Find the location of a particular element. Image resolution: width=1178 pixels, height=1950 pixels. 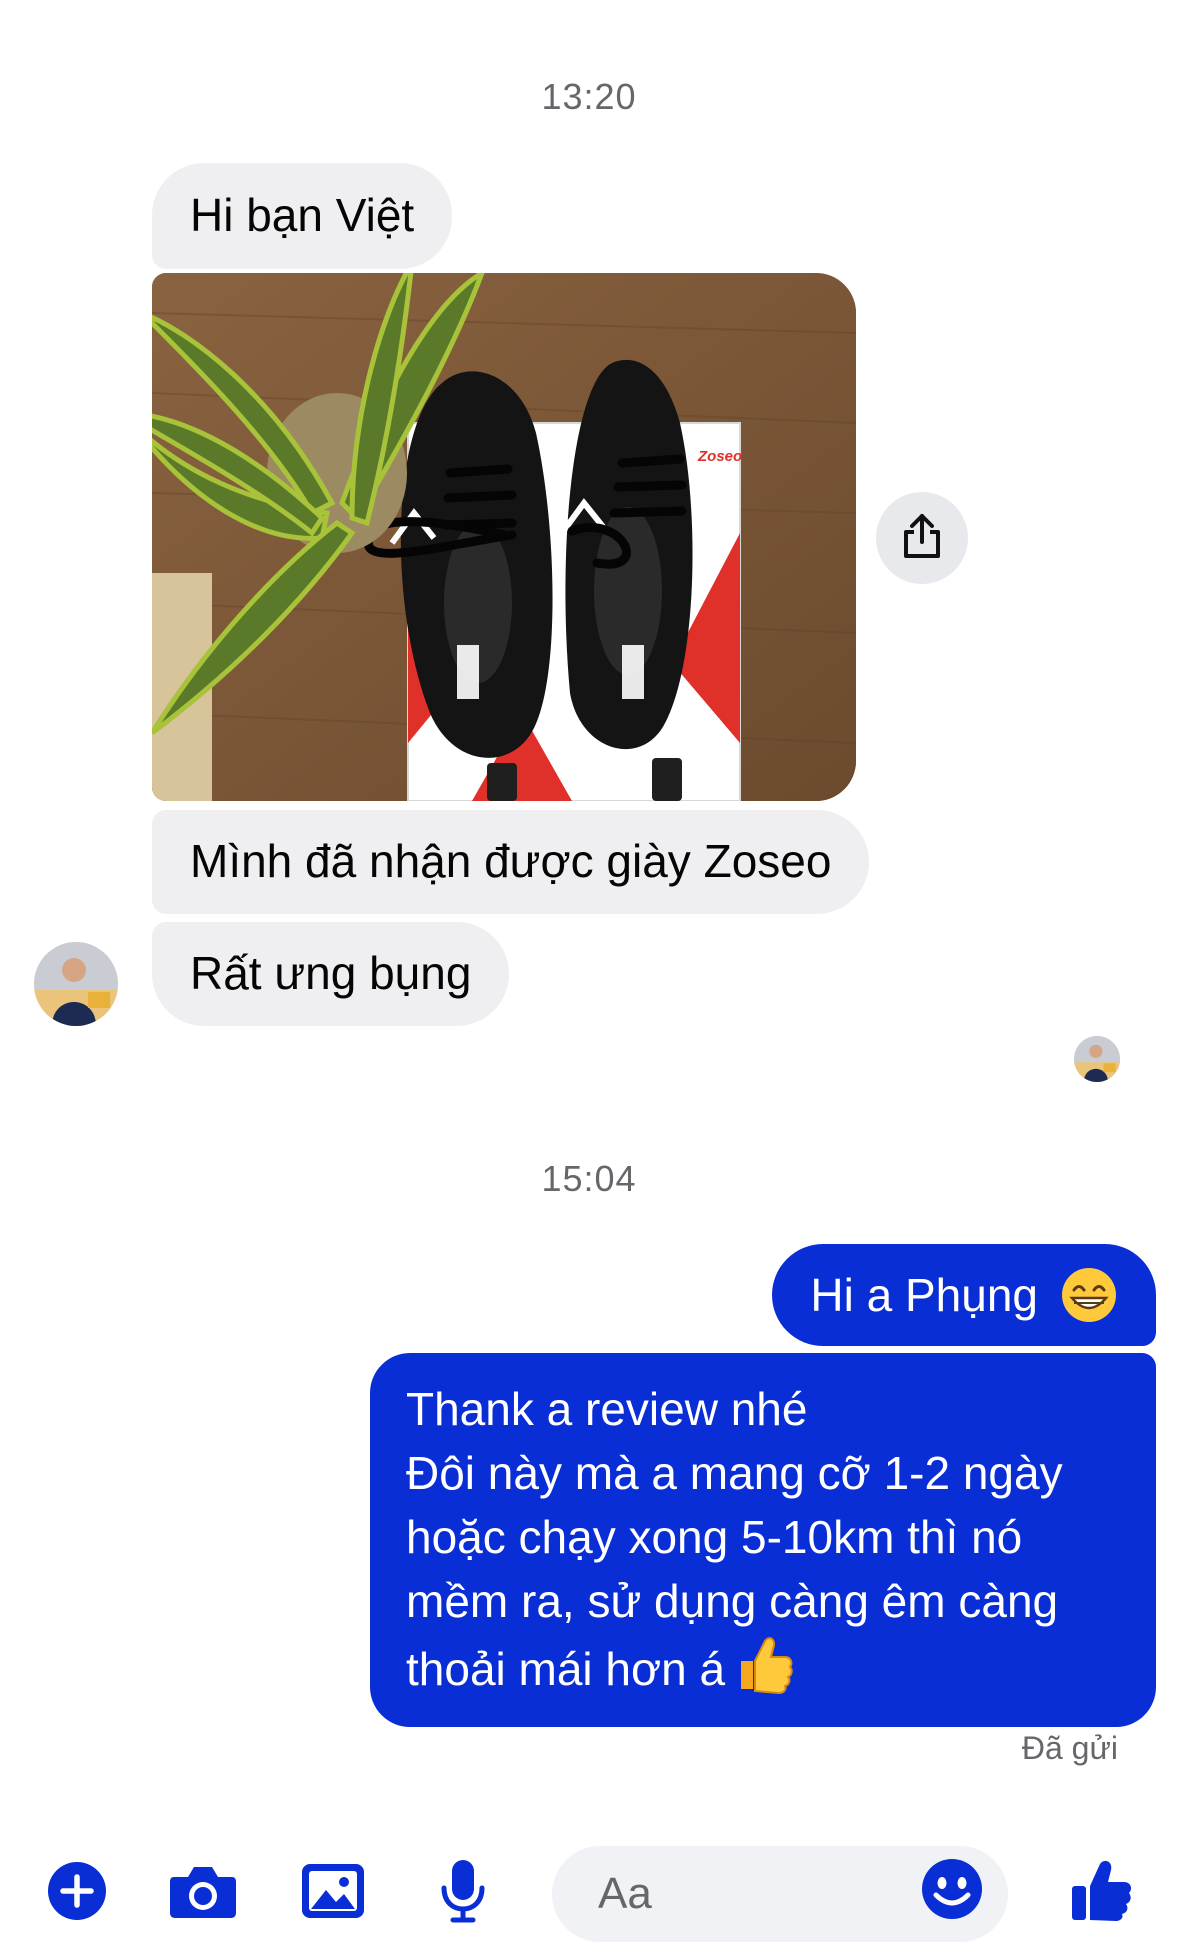

like-button is located at coordinates (1101, 1893).